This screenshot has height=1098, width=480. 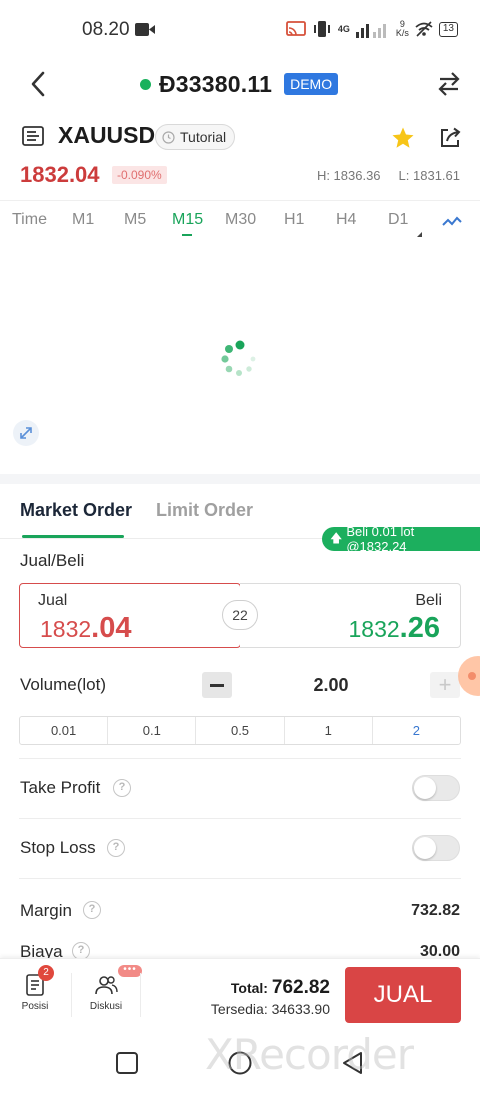 I want to click on lot-option: 0.1, so click(x=152, y=730).